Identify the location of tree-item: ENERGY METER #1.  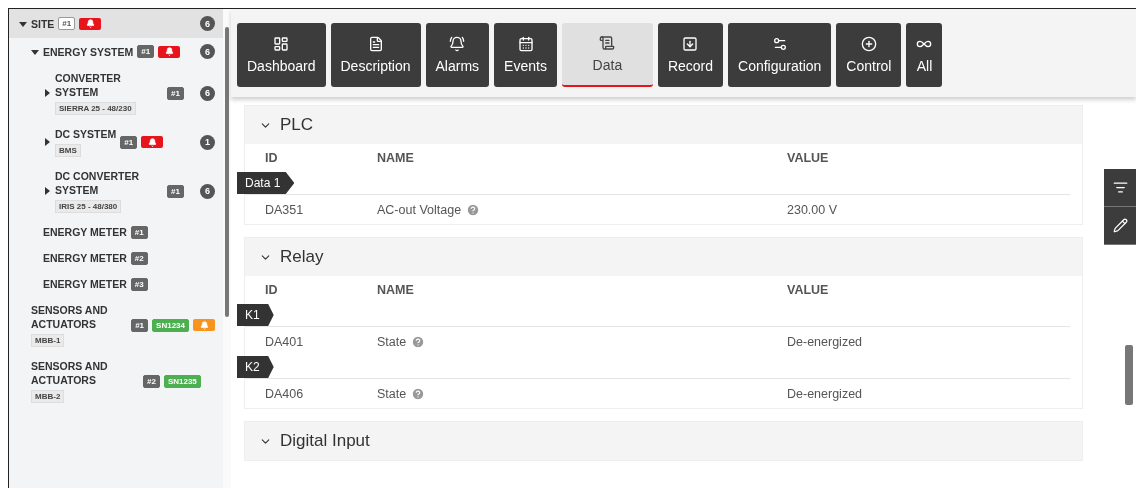
(116, 232).